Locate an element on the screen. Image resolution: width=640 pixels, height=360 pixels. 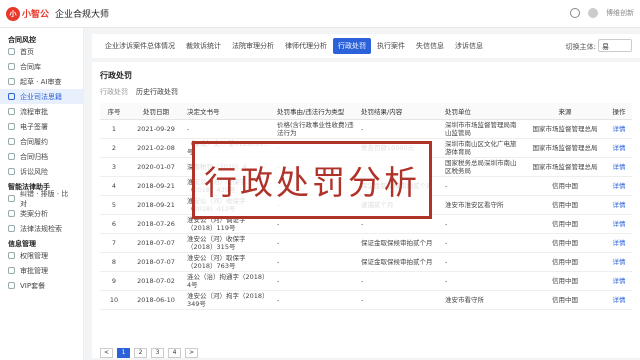
sidebar-item-law-search: 法律法规检索 is located at coordinates (41, 228).